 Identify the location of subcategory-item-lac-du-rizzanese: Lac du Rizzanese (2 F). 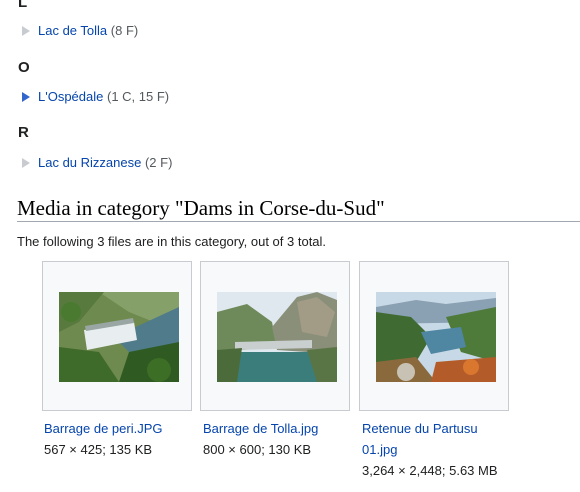
(97, 163).